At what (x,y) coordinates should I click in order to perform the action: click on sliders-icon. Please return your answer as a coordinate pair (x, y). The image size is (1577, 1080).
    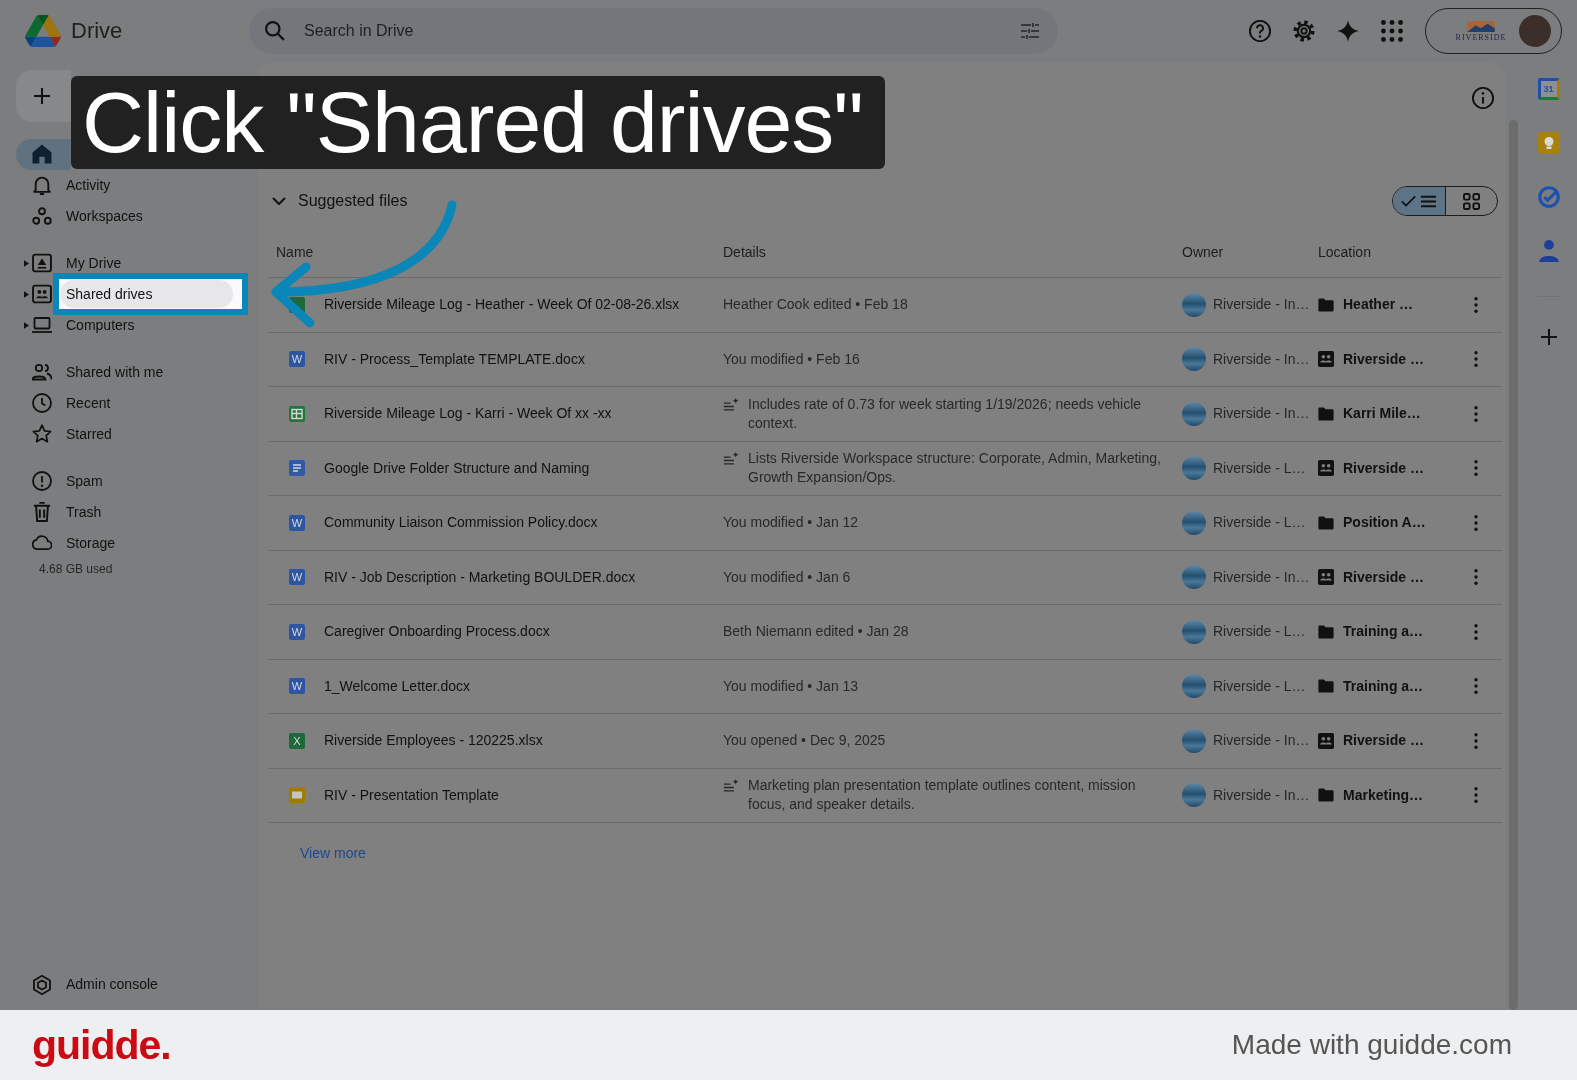
    Looking at the image, I should click on (1030, 31).